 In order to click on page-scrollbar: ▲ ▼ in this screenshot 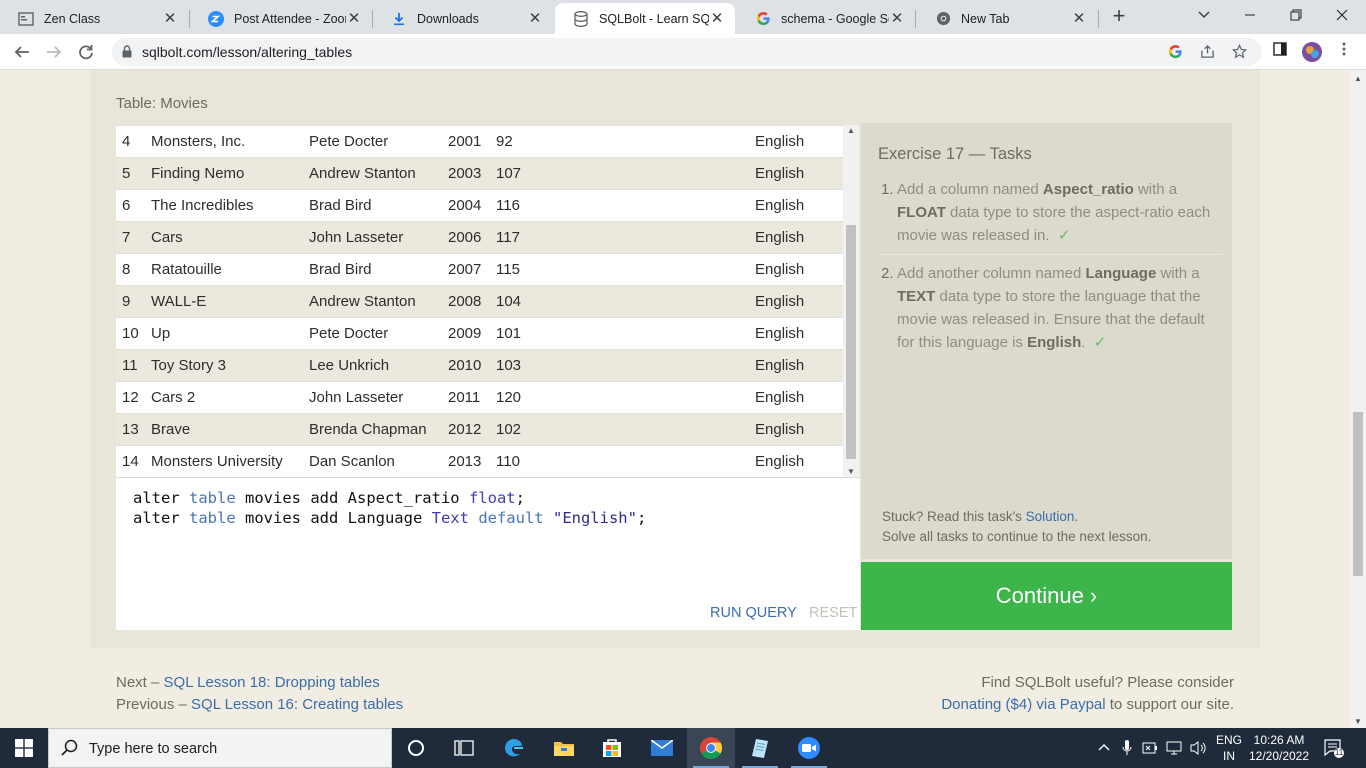, I will do `click(1358, 399)`.